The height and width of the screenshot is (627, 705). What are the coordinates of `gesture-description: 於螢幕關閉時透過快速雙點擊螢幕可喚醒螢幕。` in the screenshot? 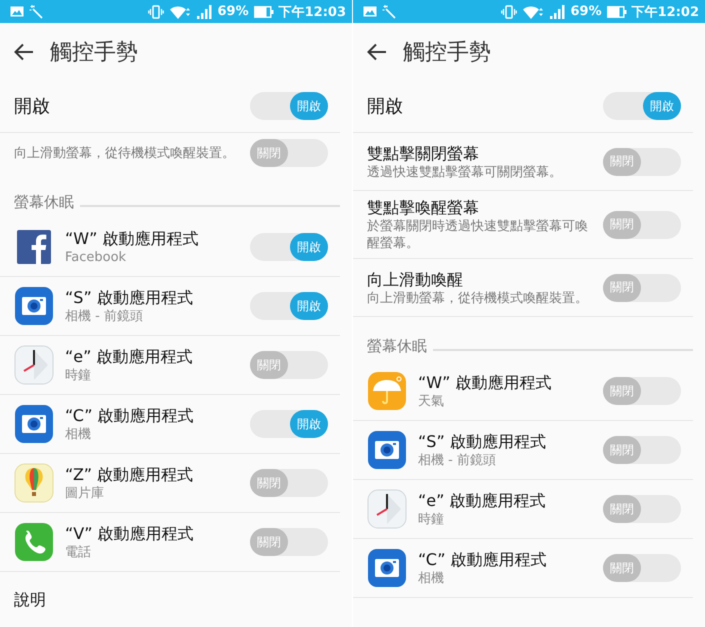 It's located at (478, 235).